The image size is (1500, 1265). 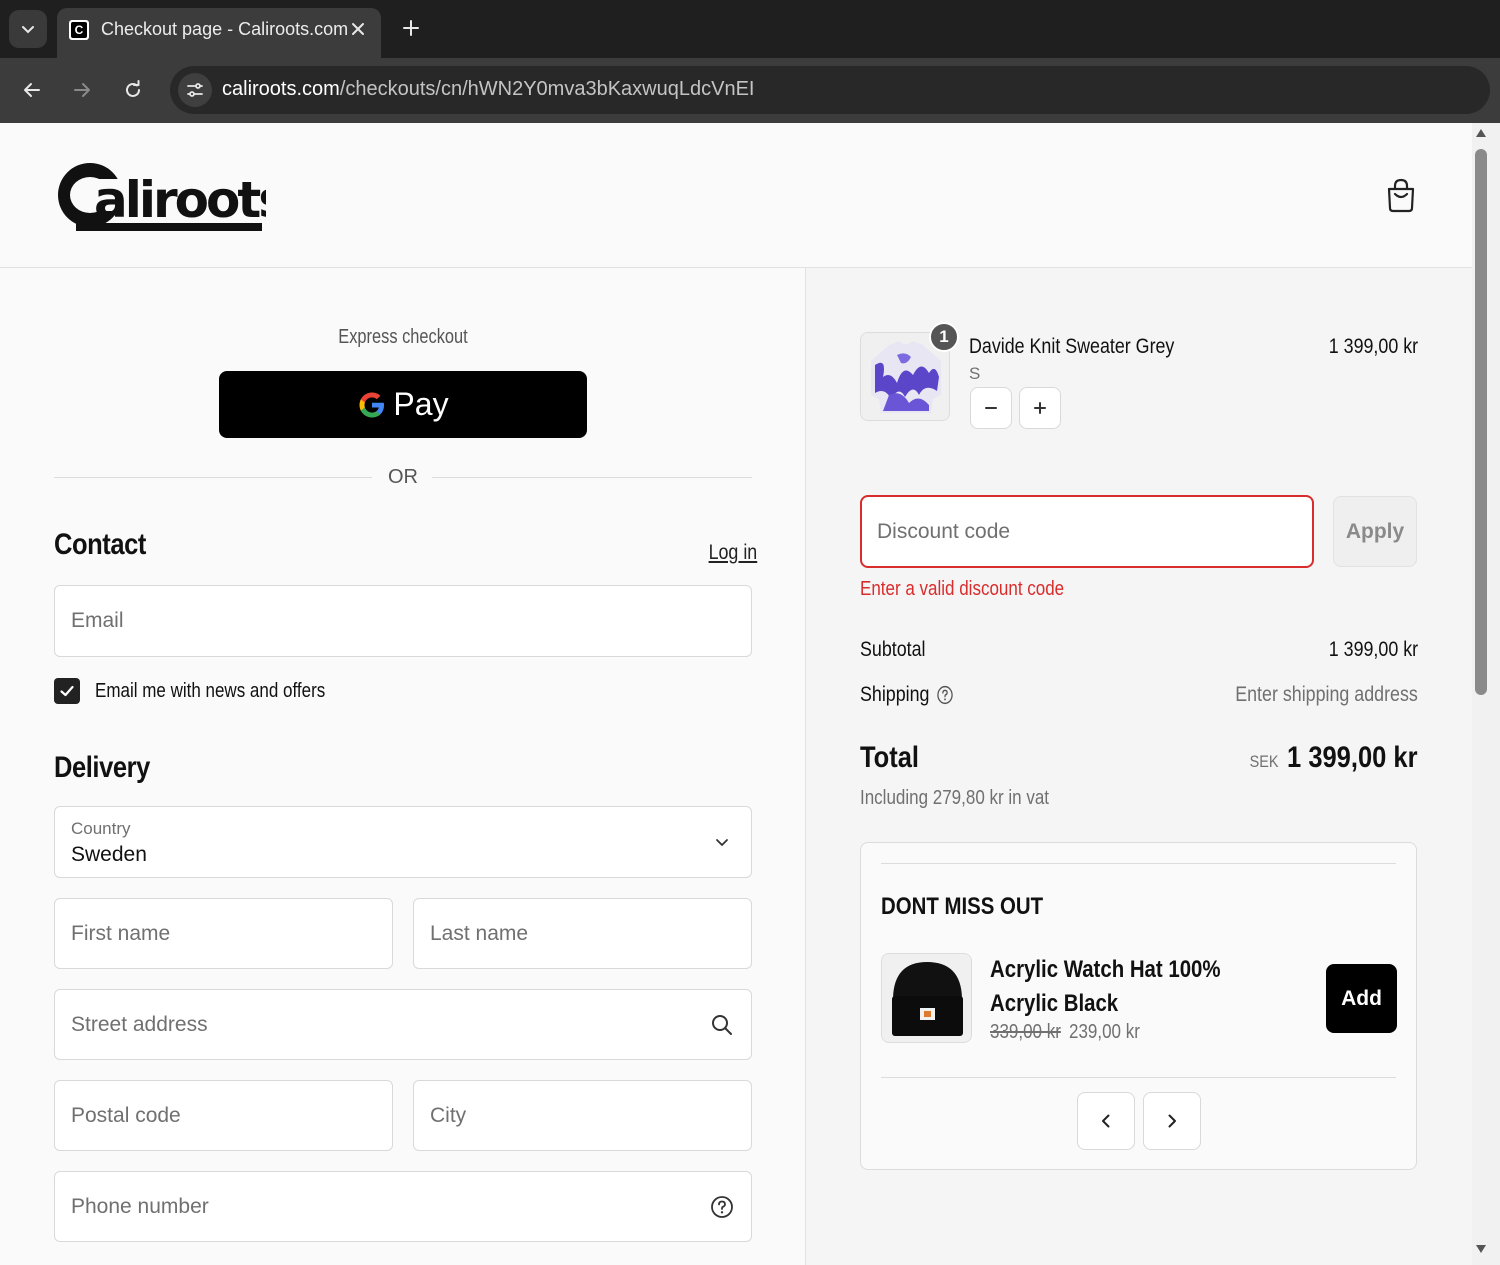 I want to click on newsletter-option: Email me with news and offers, so click(x=210, y=691).